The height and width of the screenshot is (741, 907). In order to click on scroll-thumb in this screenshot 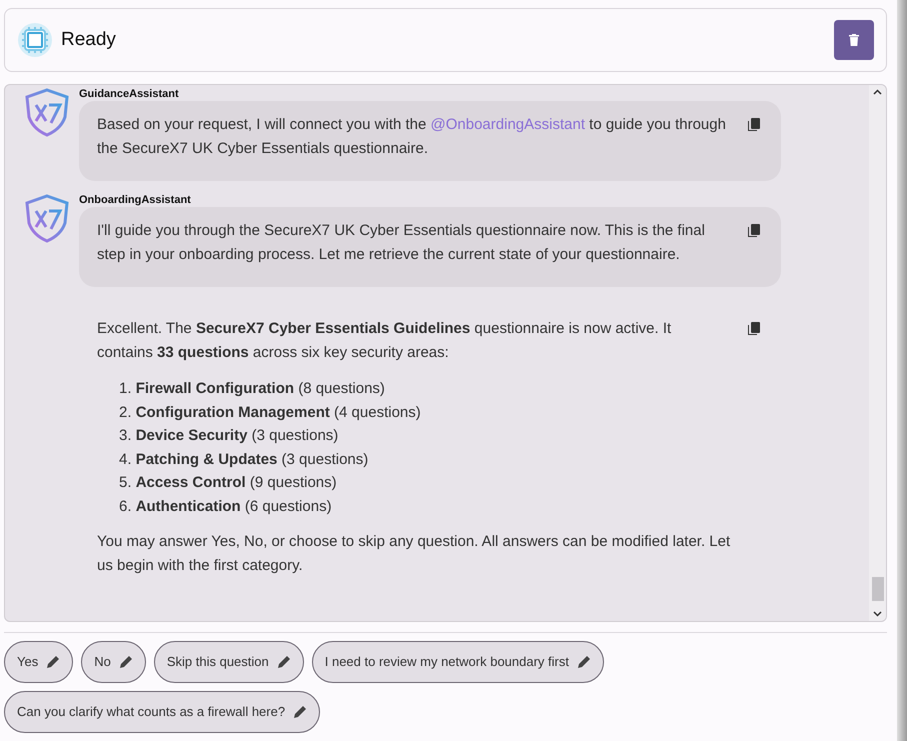, I will do `click(878, 589)`.